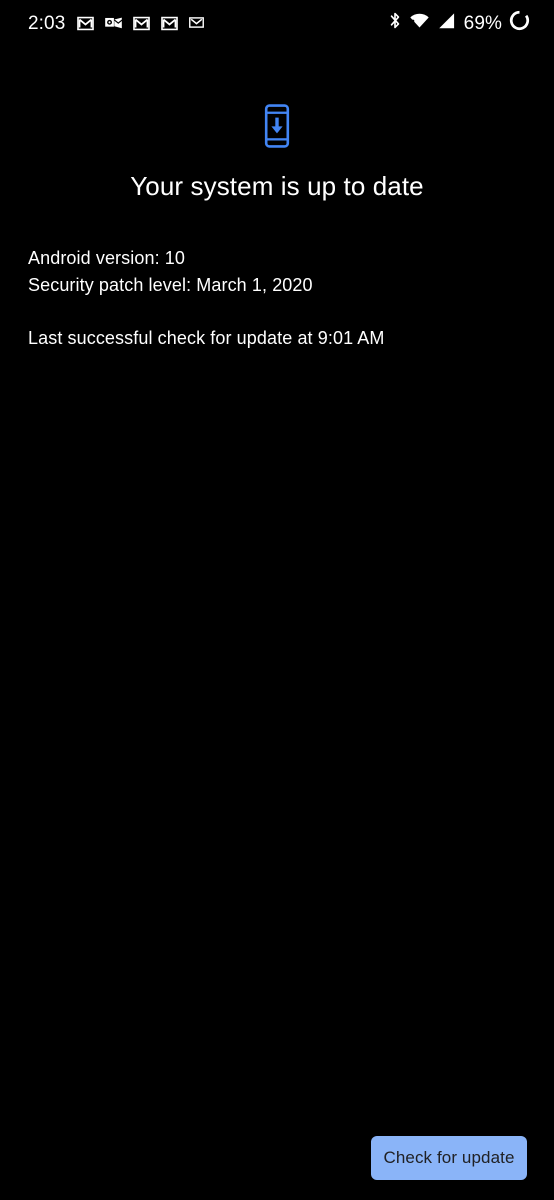 This screenshot has width=554, height=1200. What do you see at coordinates (113, 23) in the screenshot?
I see `outlook-icon` at bounding box center [113, 23].